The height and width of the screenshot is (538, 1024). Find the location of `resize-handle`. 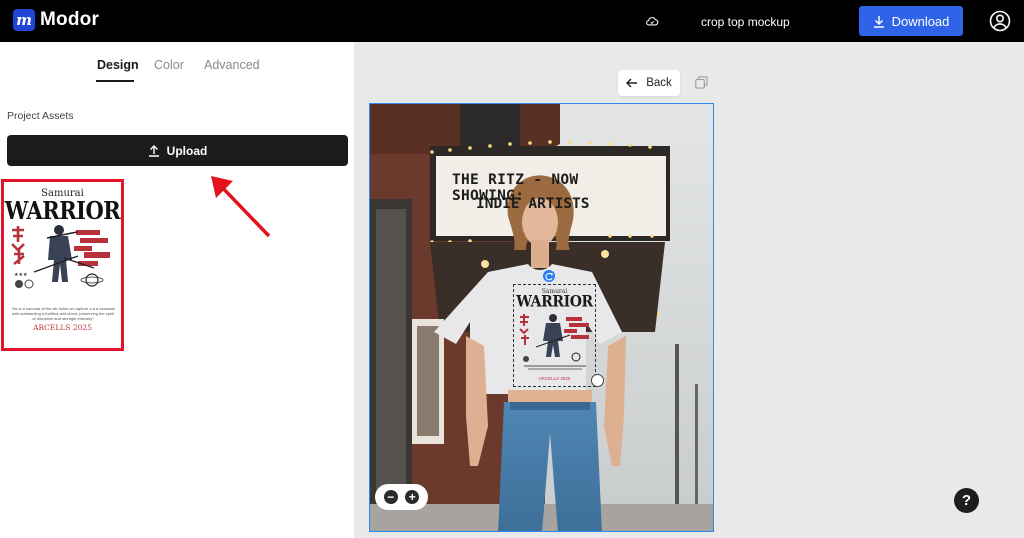

resize-handle is located at coordinates (597, 380).